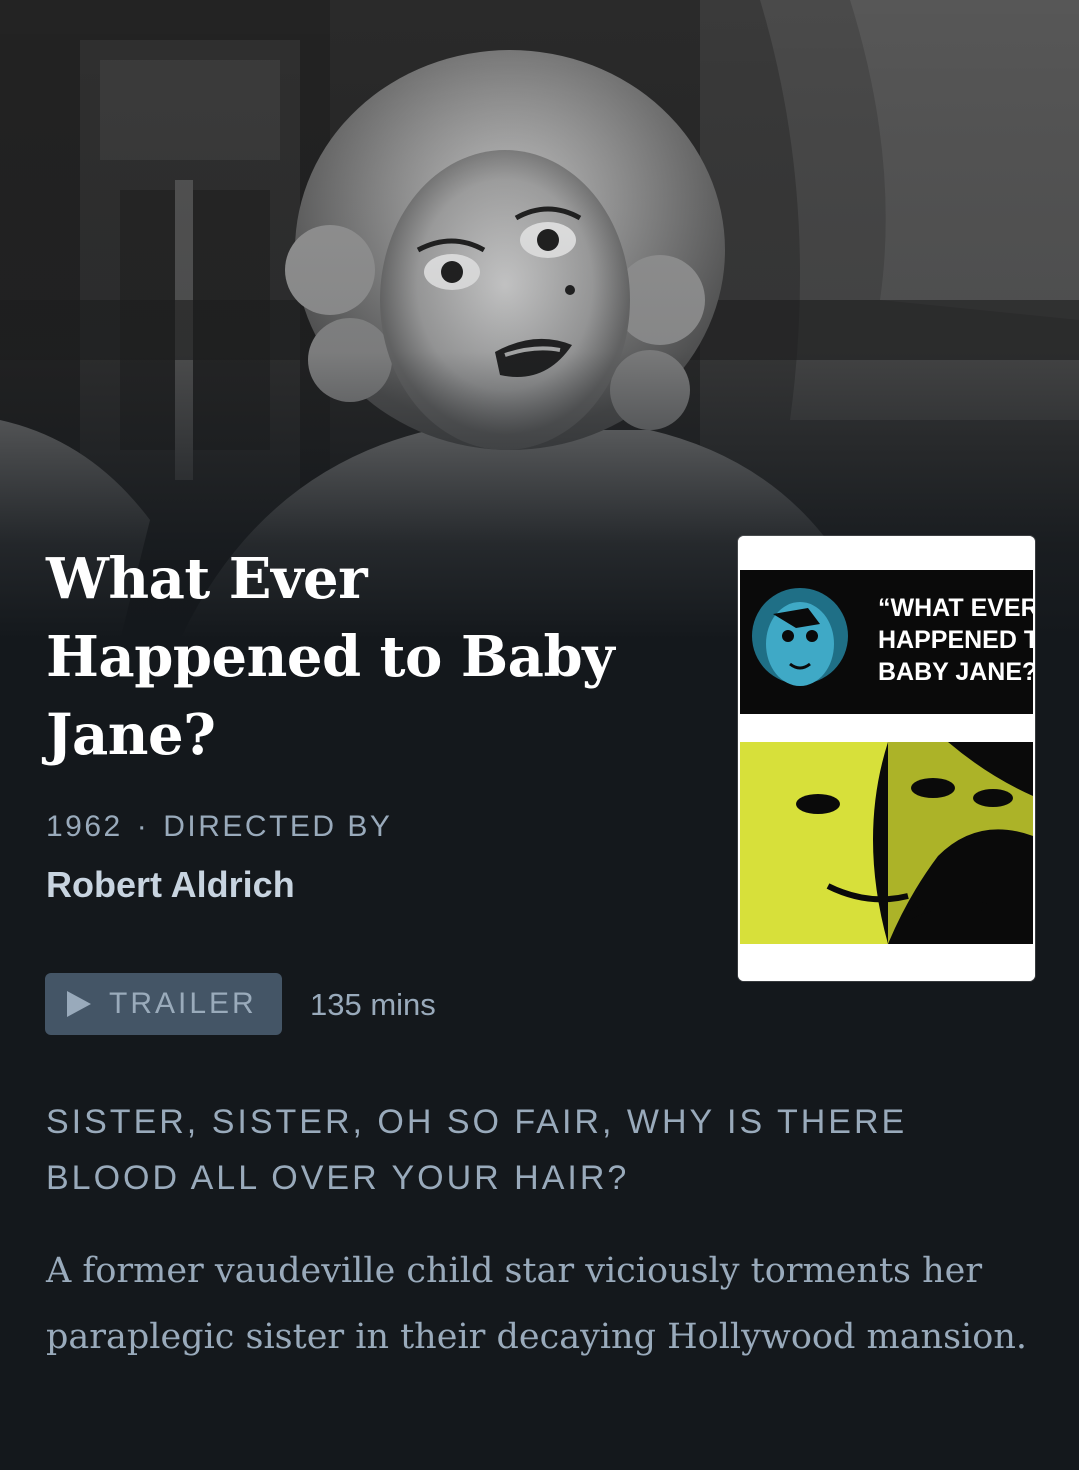  I want to click on release-year: 1962, so click(84, 826).